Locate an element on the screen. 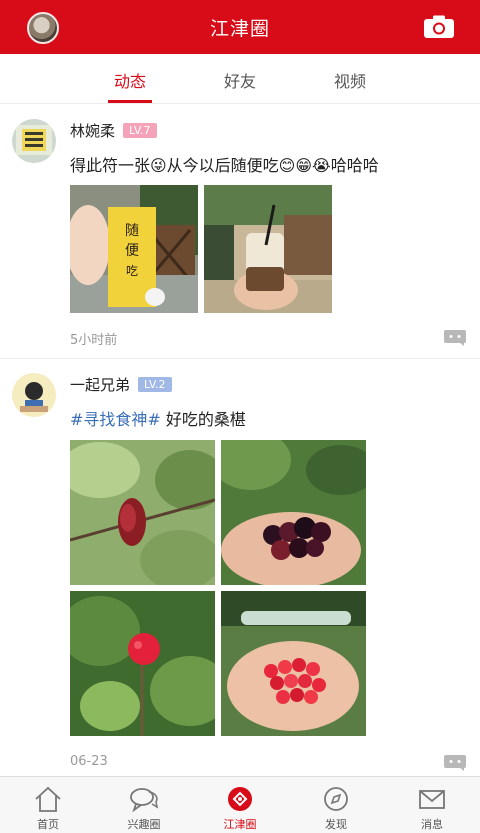 This screenshot has width=480, height=833. nav-home: 首页 is located at coordinates (48, 805).